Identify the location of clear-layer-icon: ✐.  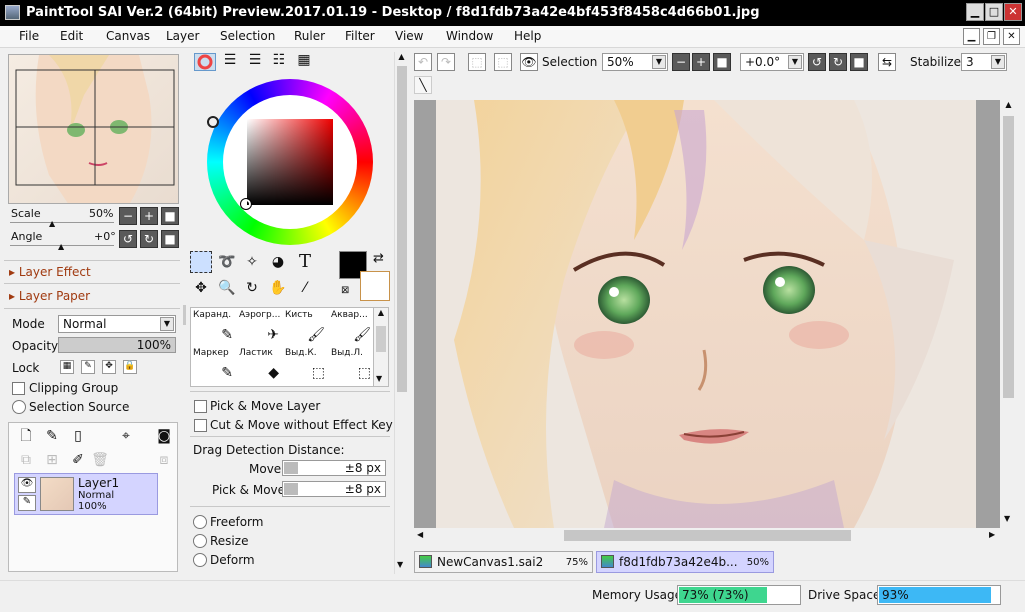
(78, 460).